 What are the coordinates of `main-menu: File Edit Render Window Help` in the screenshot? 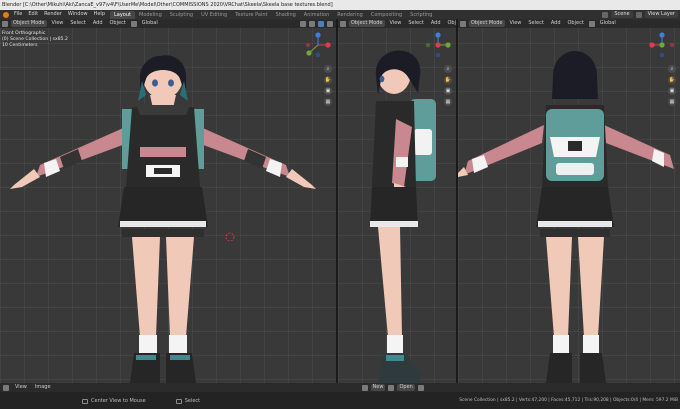 It's located at (54, 14).